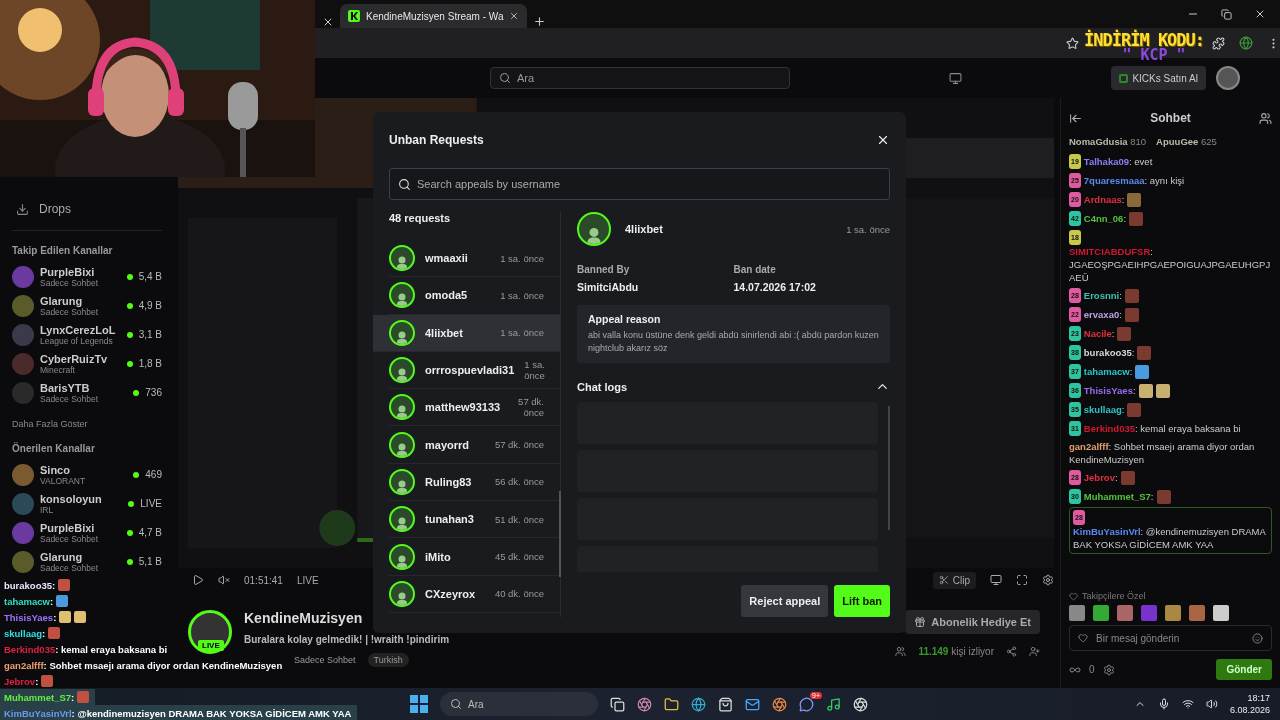 This screenshot has width=1280, height=720. I want to click on profile-icon, so click(1246, 43).